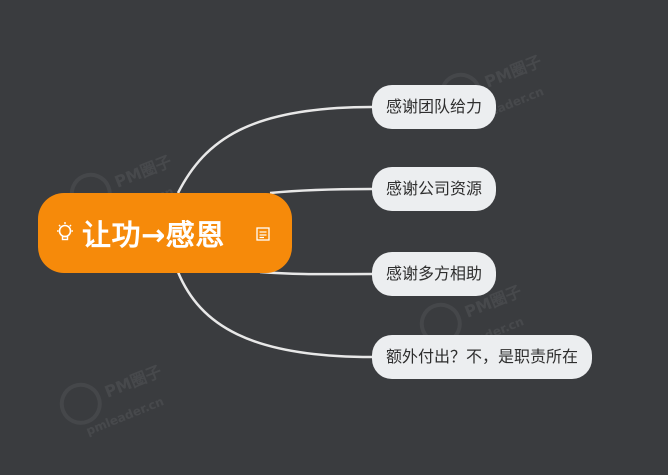  What do you see at coordinates (65, 231) in the screenshot?
I see `bulb-icon` at bounding box center [65, 231].